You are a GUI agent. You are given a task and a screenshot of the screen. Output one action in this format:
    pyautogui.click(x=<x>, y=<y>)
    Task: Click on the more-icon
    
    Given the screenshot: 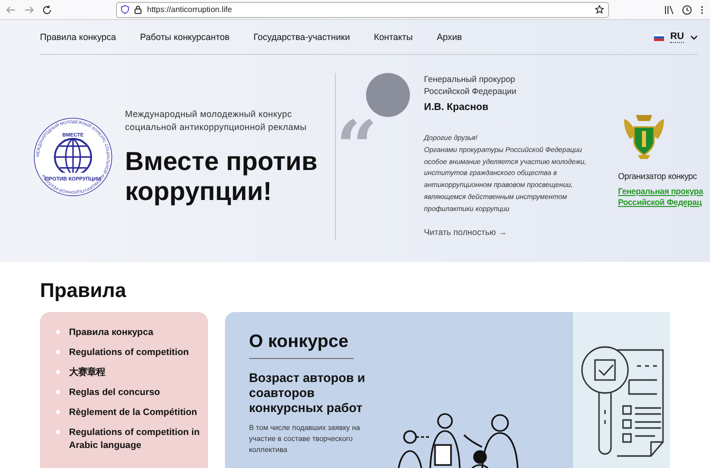 What is the action you would take?
    pyautogui.click(x=702, y=9)
    